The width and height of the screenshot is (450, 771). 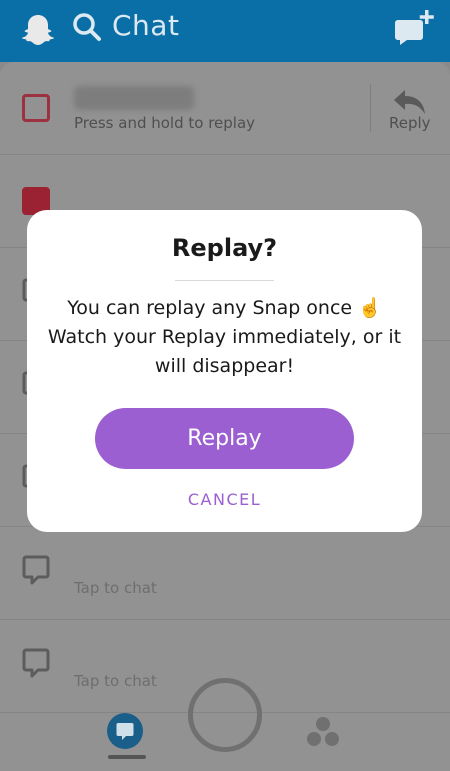 I want to click on page-title: Chat, so click(x=146, y=25).